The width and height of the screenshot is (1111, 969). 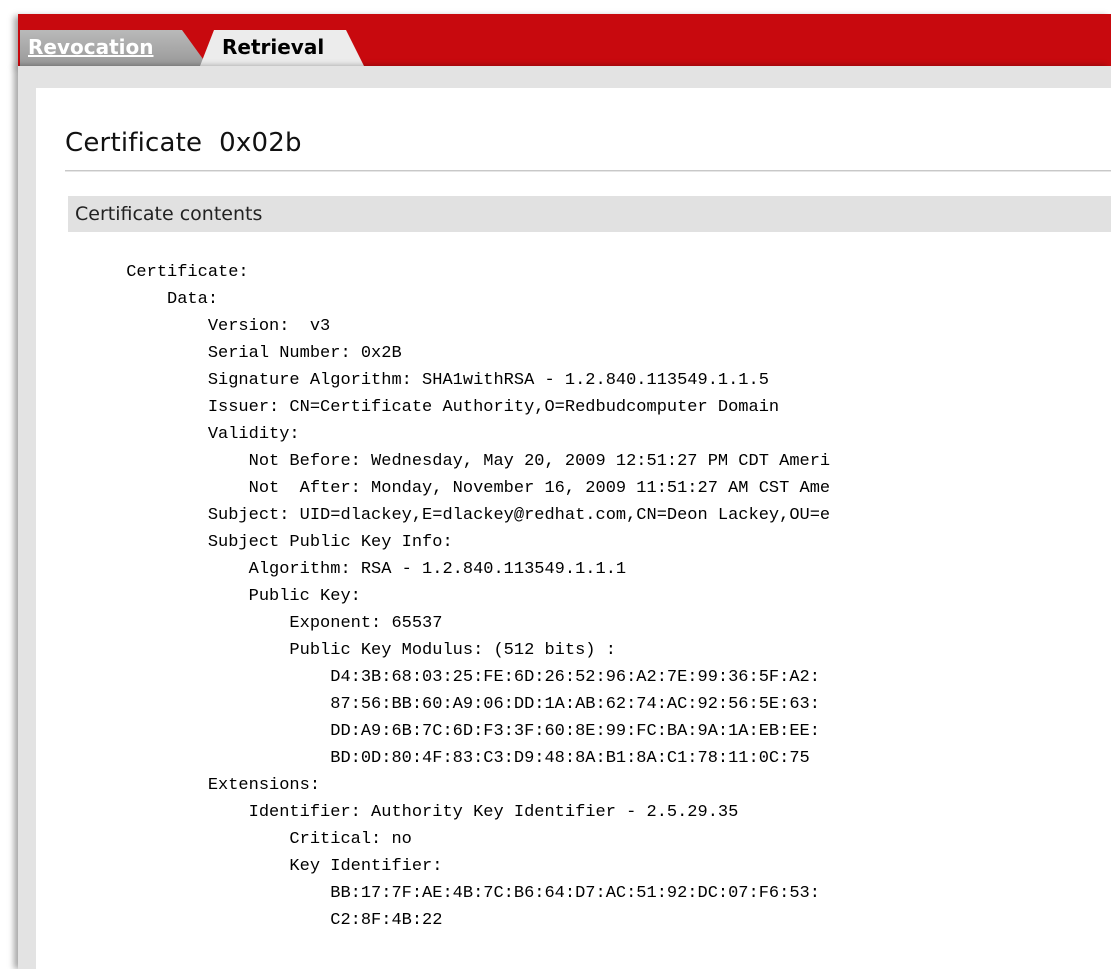 What do you see at coordinates (259, 542) in the screenshot?
I see `certificate-line: Subject Public Key Info:` at bounding box center [259, 542].